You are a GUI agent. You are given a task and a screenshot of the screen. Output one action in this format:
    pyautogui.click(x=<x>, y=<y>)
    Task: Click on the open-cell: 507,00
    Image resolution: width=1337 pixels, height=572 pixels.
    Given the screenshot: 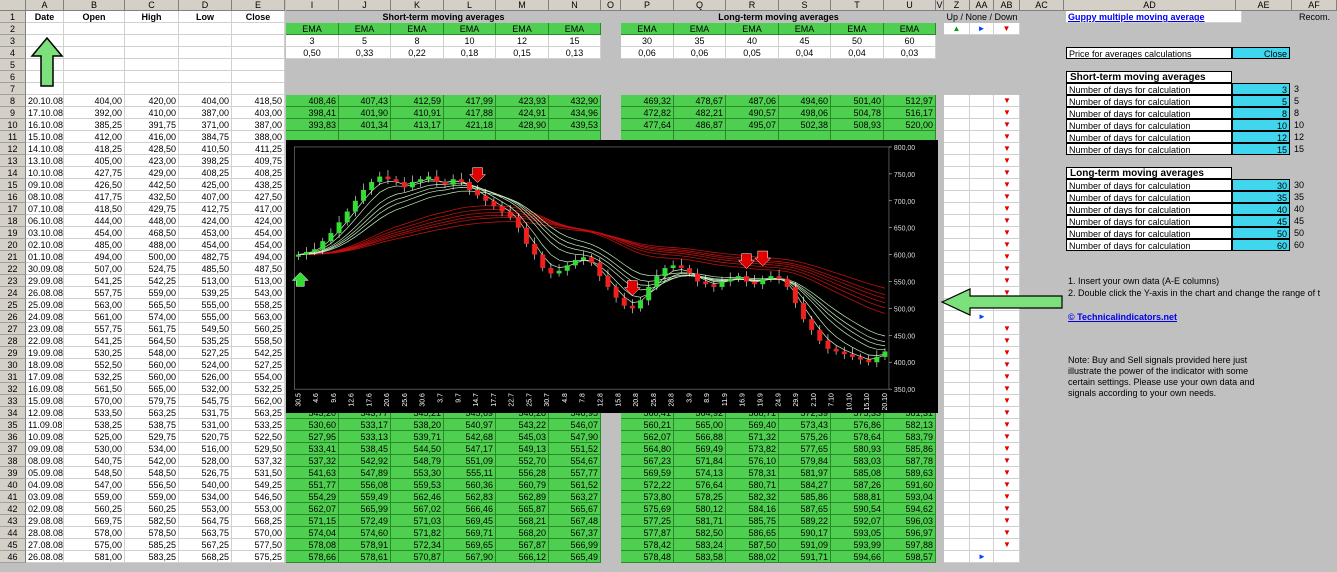 What is the action you would take?
    pyautogui.click(x=94, y=269)
    